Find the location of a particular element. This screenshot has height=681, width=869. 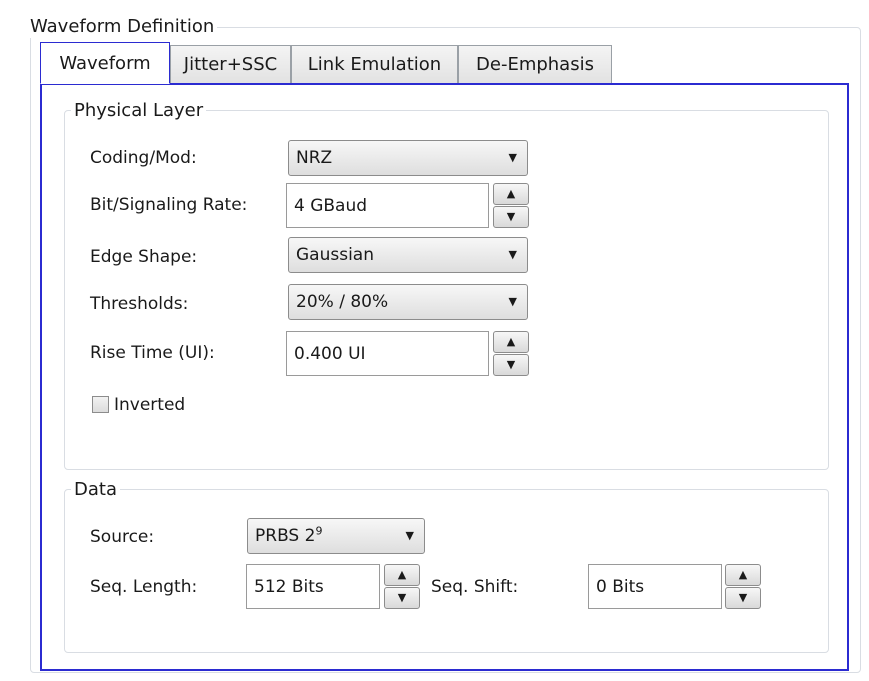

seq-shift-label: Seq. Shift: is located at coordinates (475, 587).